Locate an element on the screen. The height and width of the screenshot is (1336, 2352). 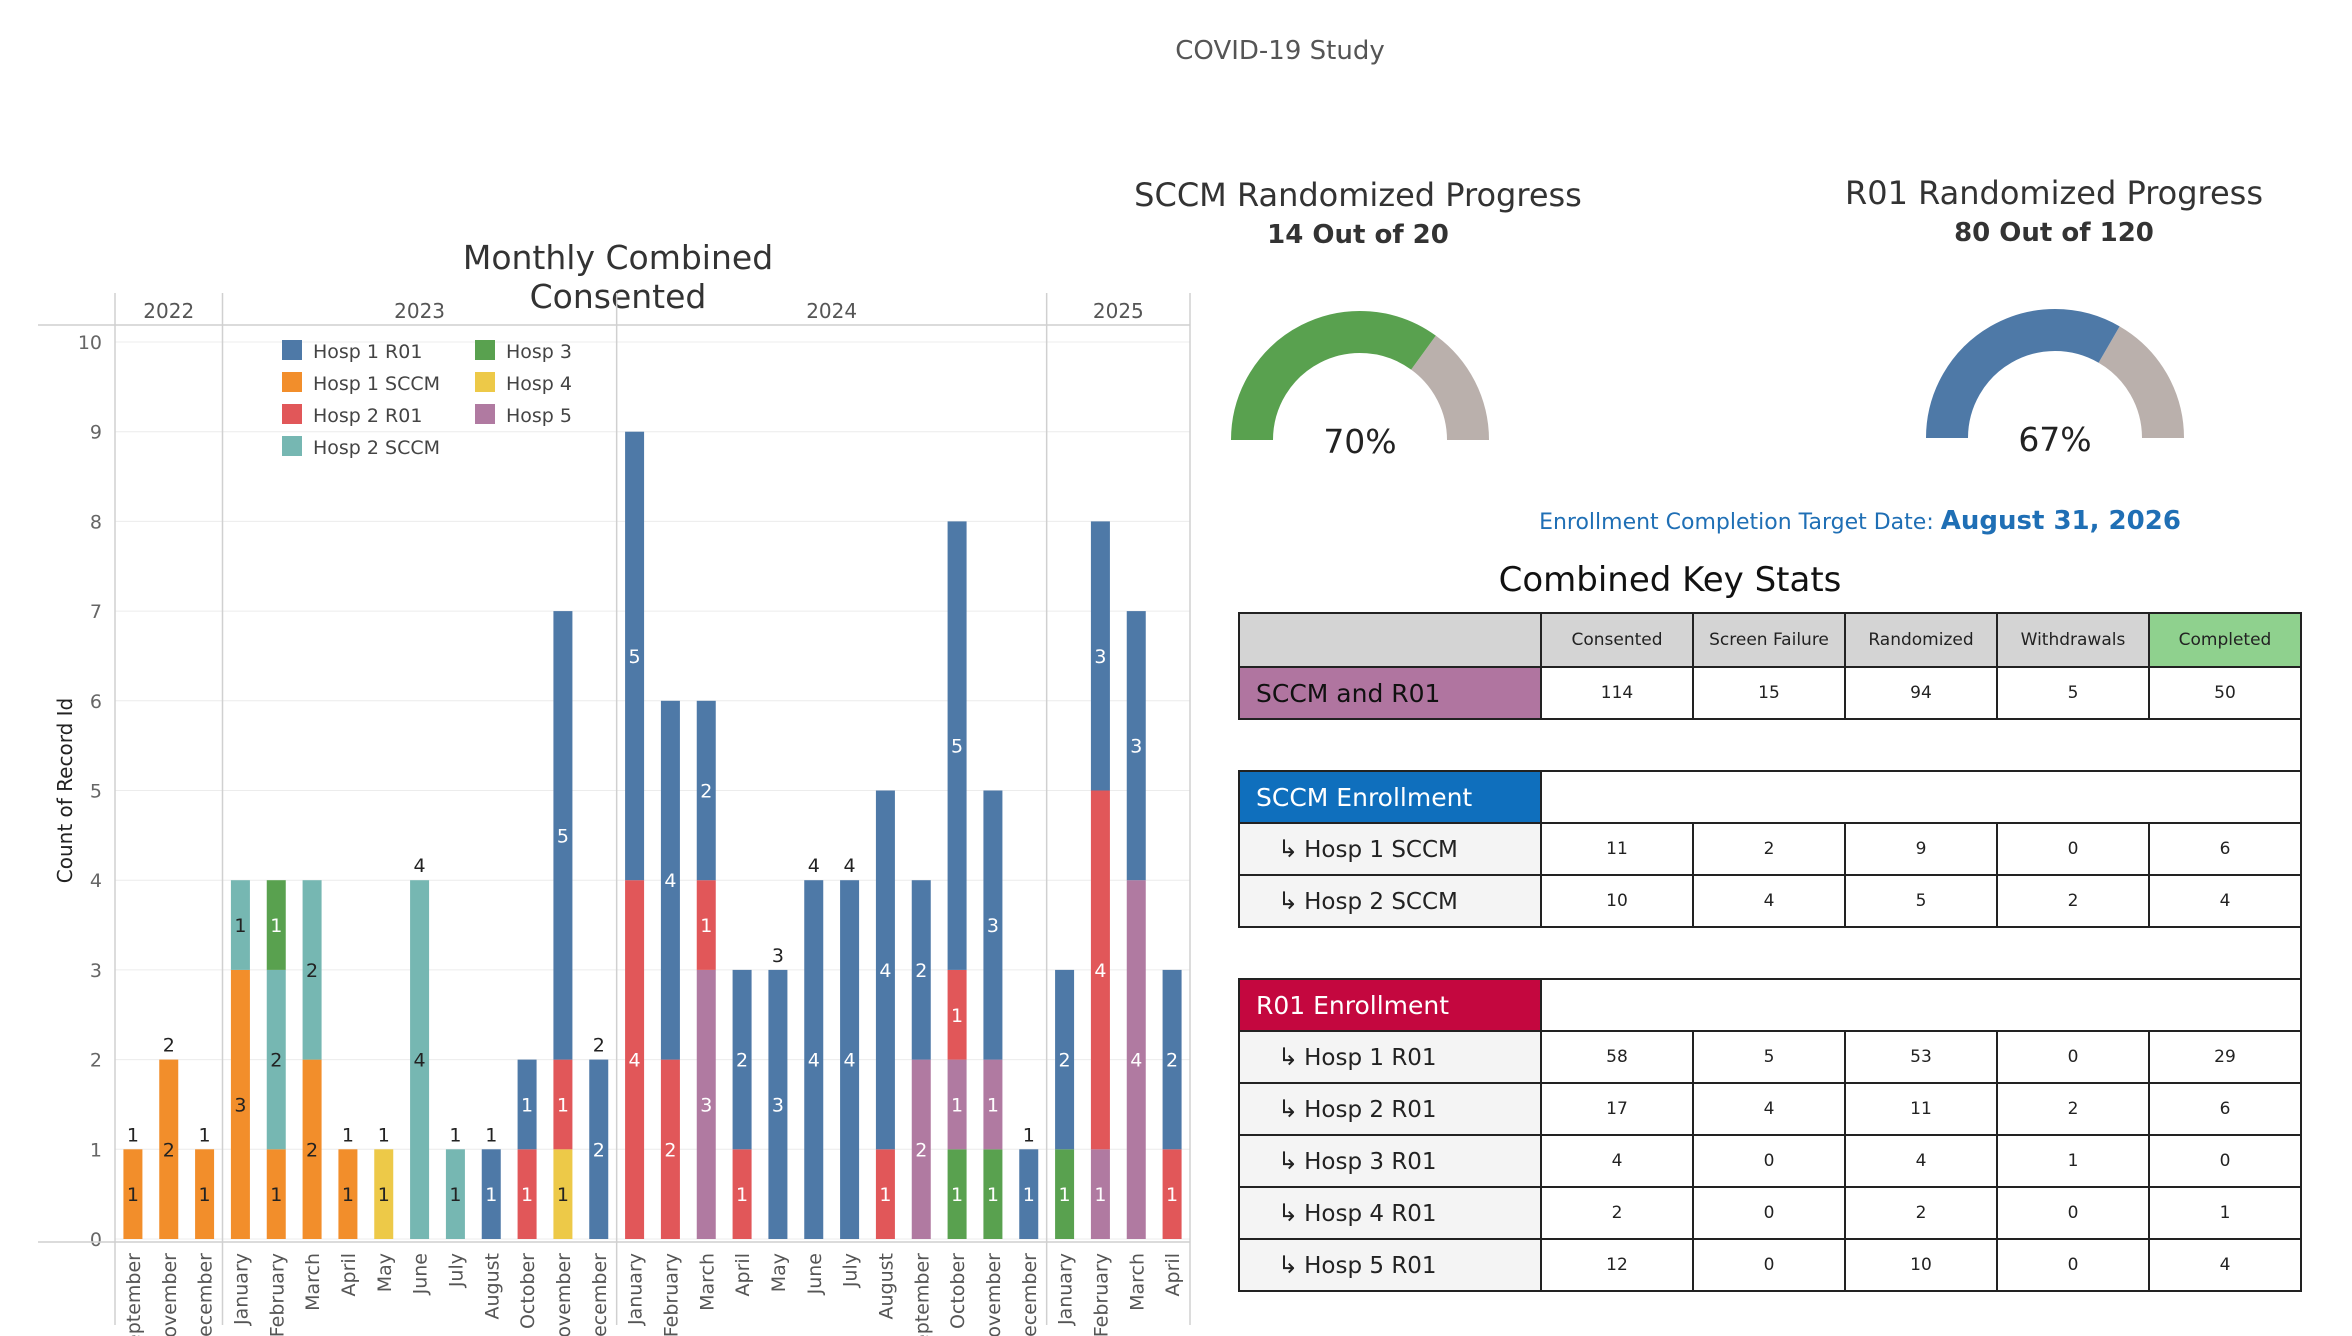
x-tick-label: October is located at coordinates (528, 1291).